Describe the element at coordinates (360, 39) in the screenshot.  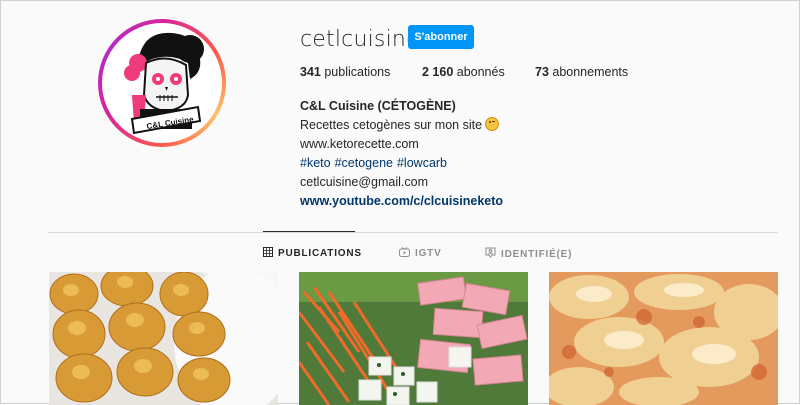
I see `profile-username: cetlcuisine` at that location.